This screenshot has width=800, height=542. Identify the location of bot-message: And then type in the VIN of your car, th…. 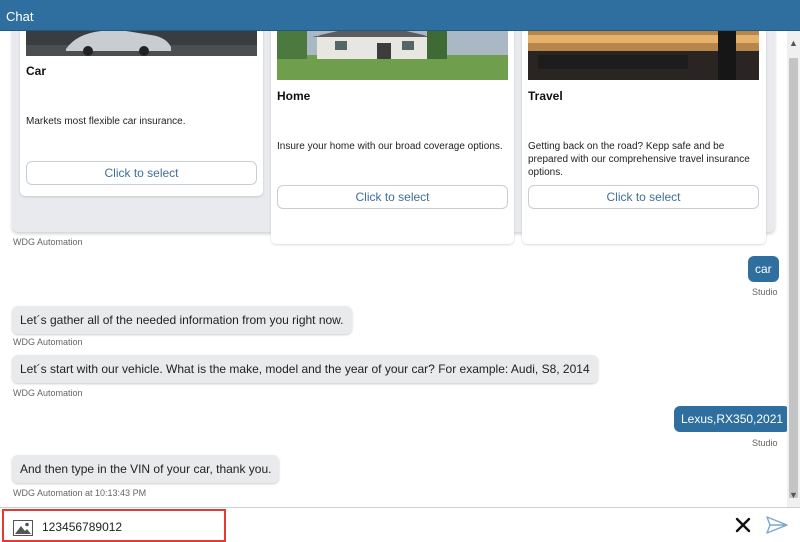
(146, 469).